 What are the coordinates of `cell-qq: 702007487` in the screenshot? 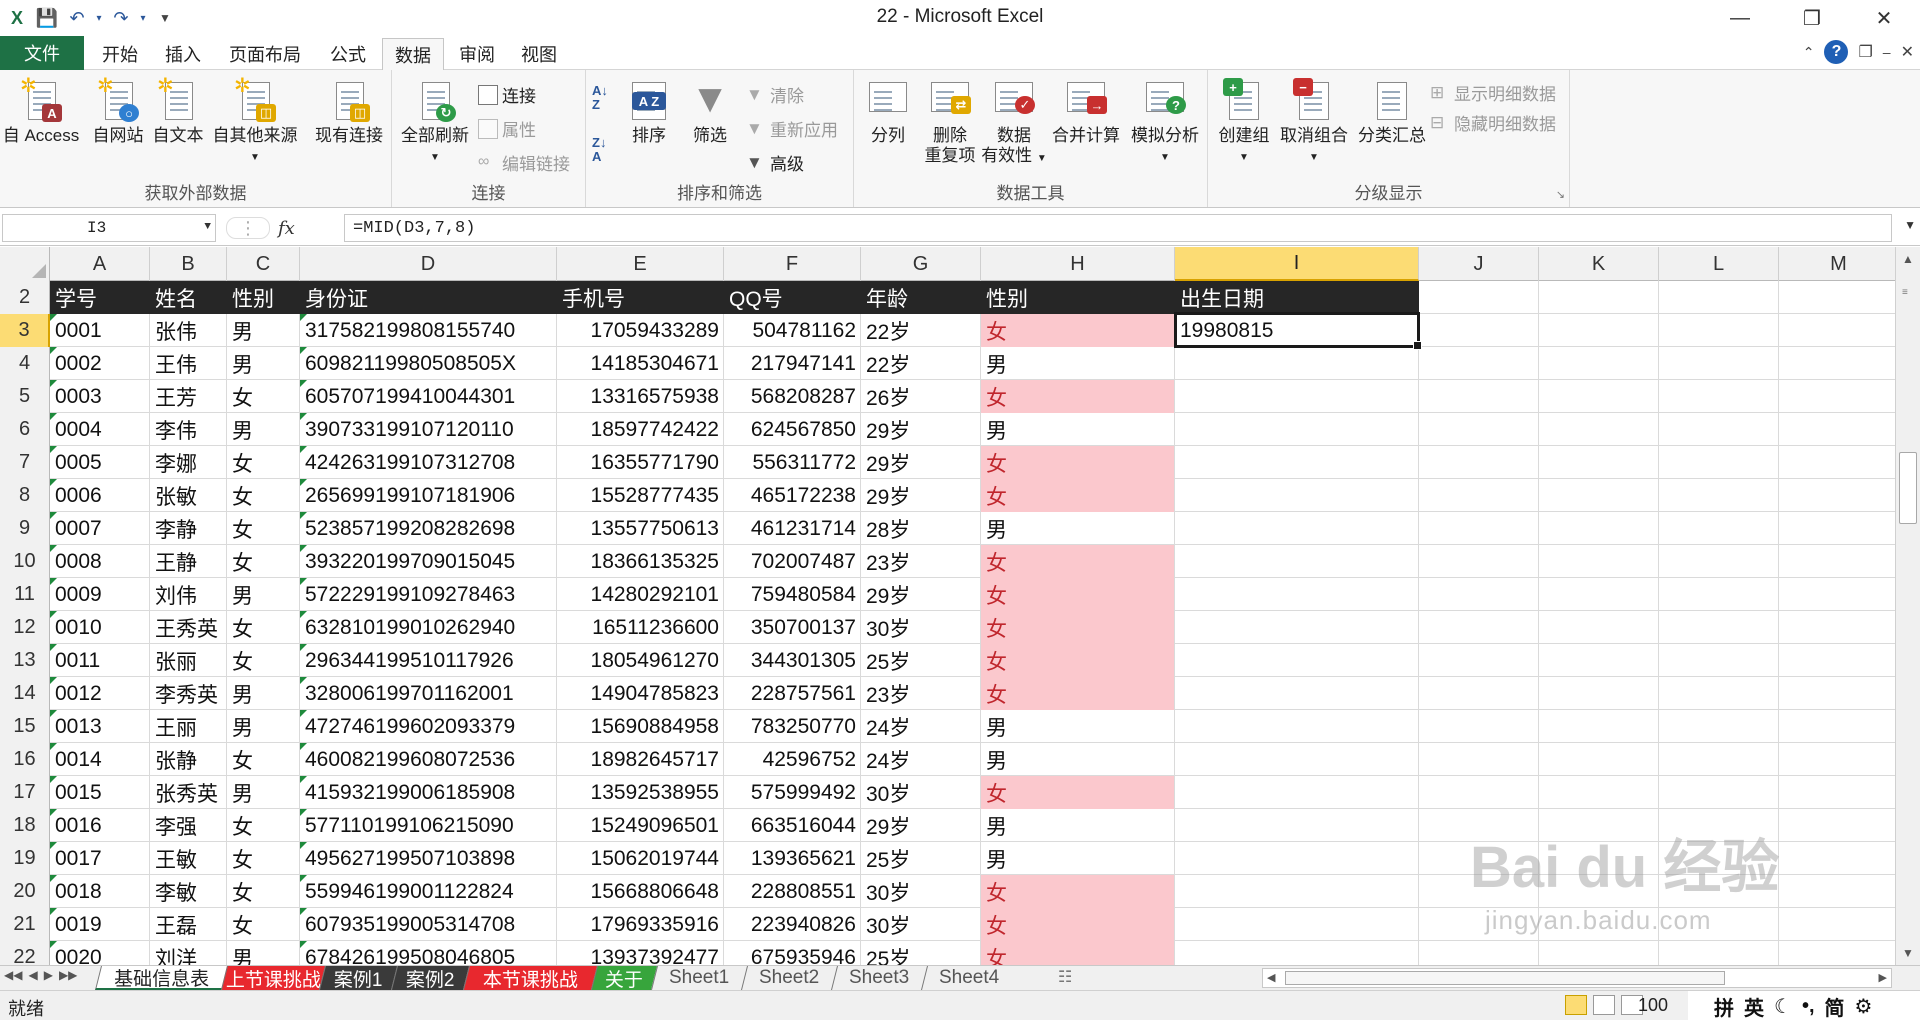 It's located at (792, 561).